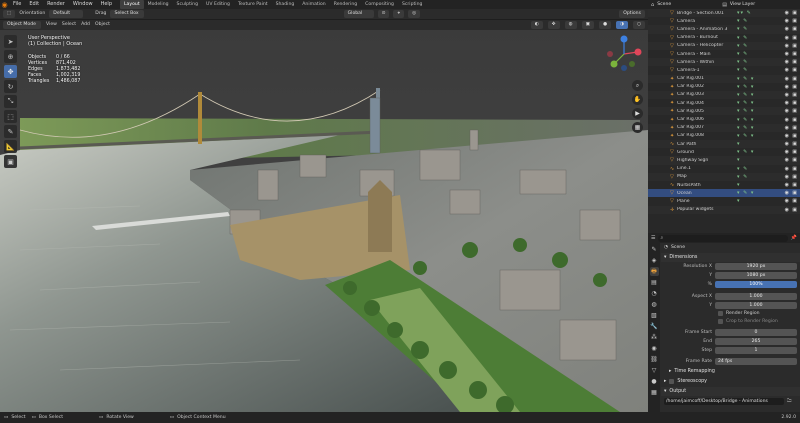  What do you see at coordinates (587, 25) in the screenshot?
I see `xray-icon: ▣` at bounding box center [587, 25].